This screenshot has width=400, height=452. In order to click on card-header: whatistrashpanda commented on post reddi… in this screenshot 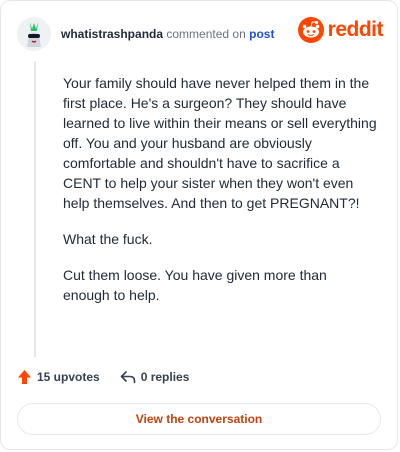, I will do `click(200, 34)`.